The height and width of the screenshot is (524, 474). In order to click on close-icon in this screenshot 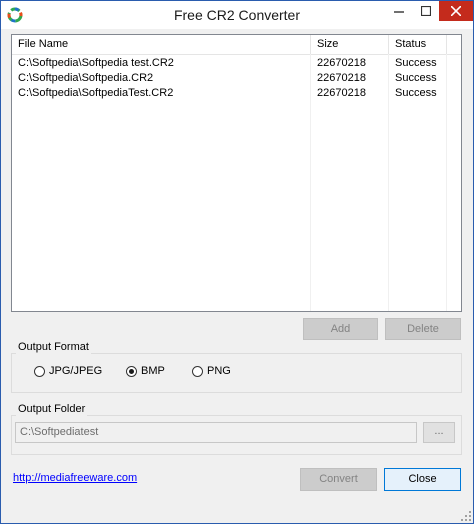, I will do `click(456, 11)`.